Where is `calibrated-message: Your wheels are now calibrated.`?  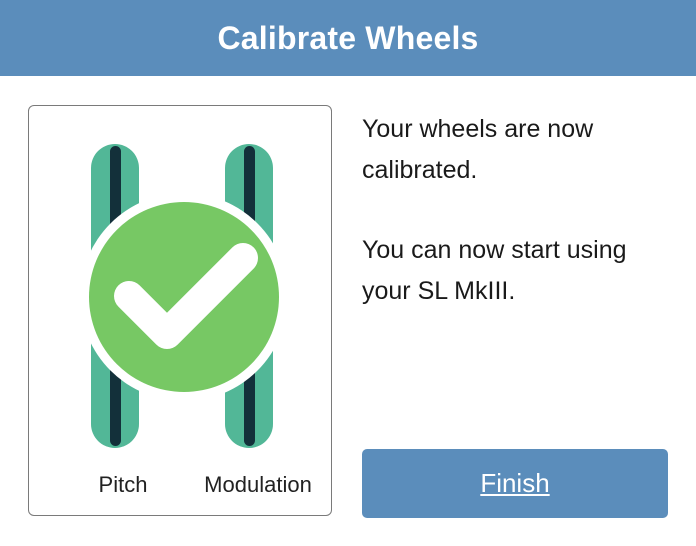 calibrated-message: Your wheels are now calibrated. is located at coordinates (478, 149).